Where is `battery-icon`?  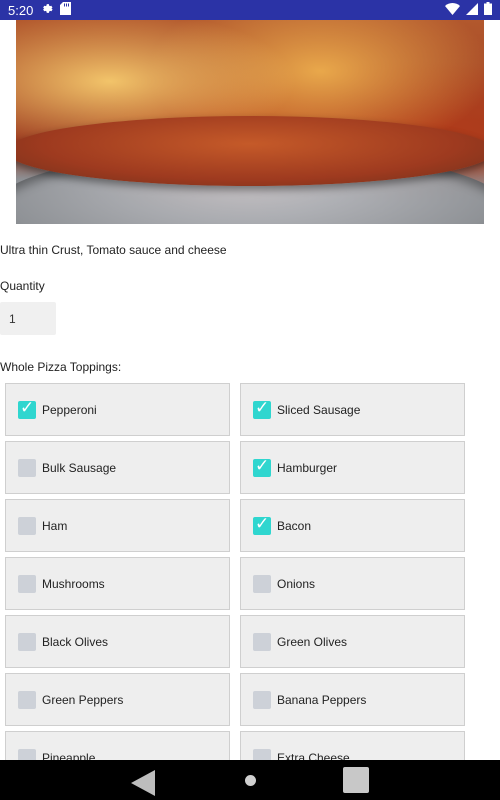
battery-icon is located at coordinates (488, 10).